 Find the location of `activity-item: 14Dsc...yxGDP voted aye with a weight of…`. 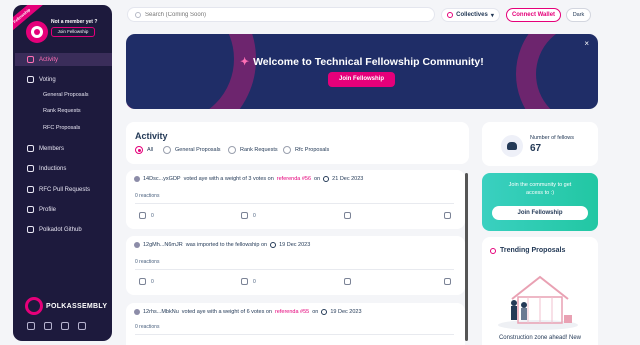

activity-item: 14Dsc...yxGDP voted aye with a weight of… is located at coordinates (295, 199).